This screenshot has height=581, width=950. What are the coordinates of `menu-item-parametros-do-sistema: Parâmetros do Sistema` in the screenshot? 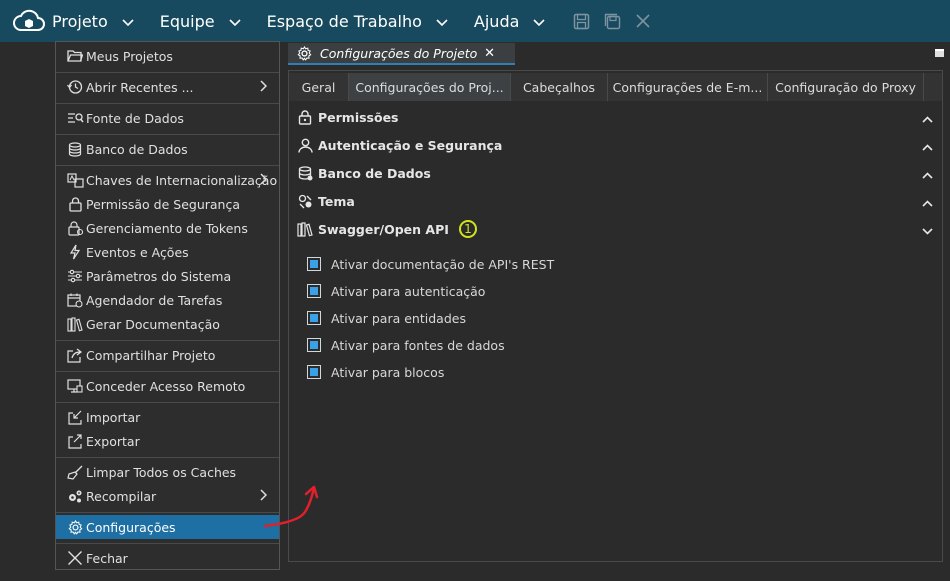 It's located at (167, 276).